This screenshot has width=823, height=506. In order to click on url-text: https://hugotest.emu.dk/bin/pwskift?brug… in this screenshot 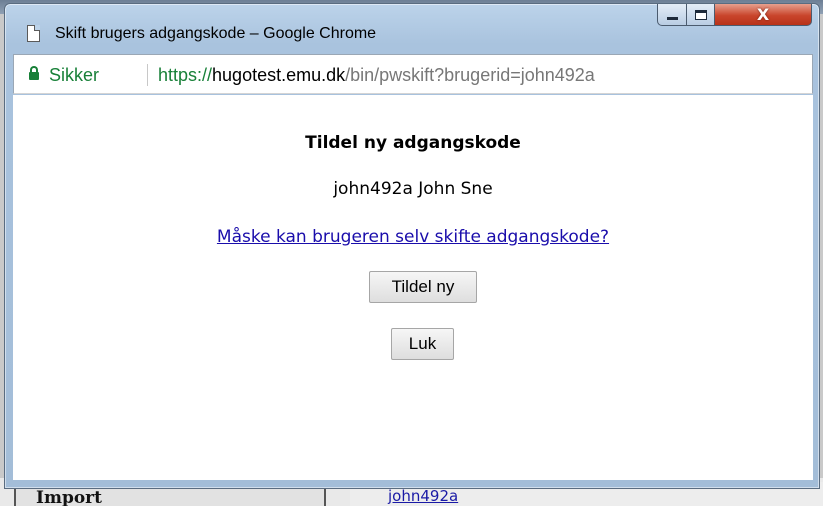, I will do `click(376, 75)`.